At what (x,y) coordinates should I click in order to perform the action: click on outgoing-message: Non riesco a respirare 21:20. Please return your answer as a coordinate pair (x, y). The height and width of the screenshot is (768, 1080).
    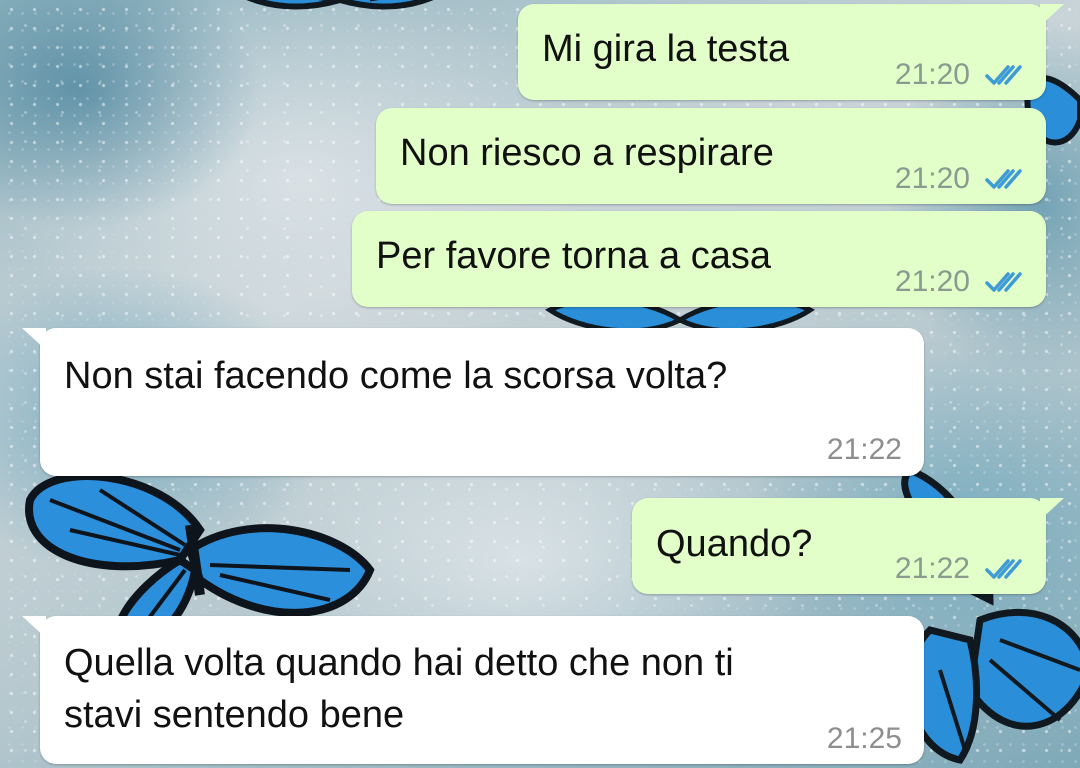
    Looking at the image, I should click on (711, 156).